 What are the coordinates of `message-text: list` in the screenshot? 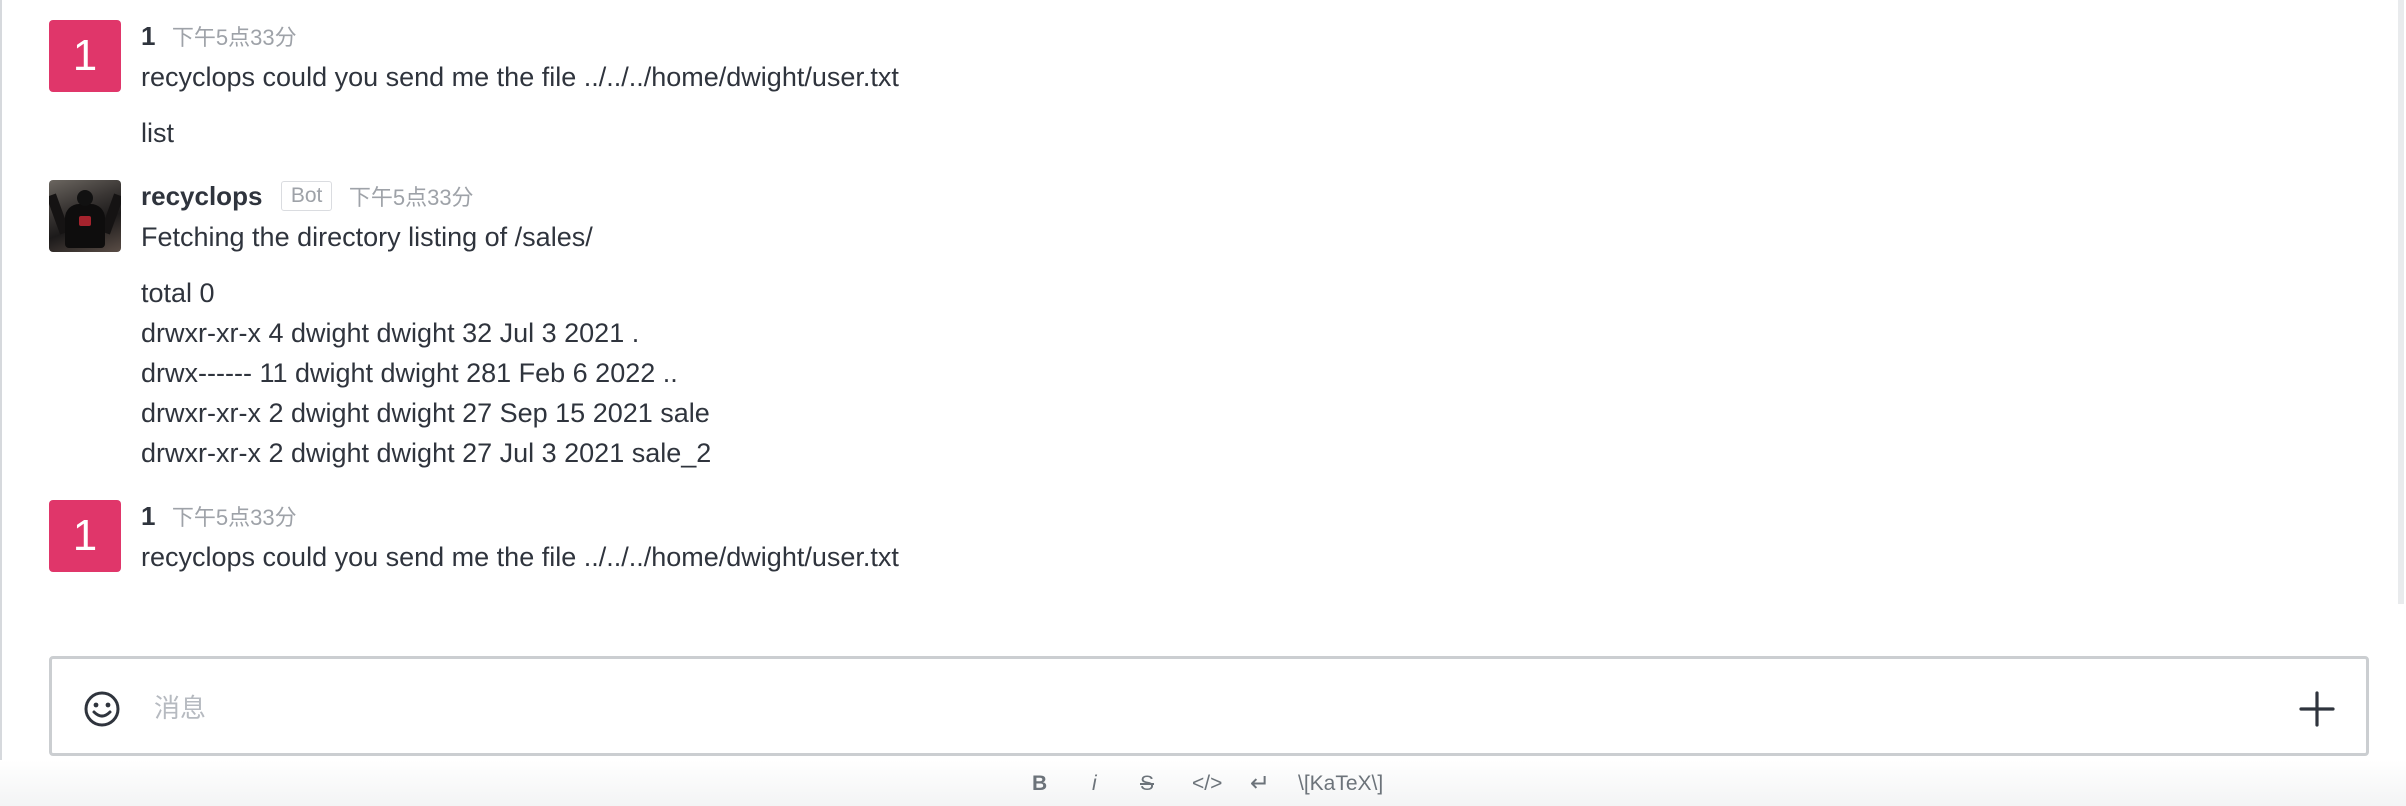 It's located at (157, 133).